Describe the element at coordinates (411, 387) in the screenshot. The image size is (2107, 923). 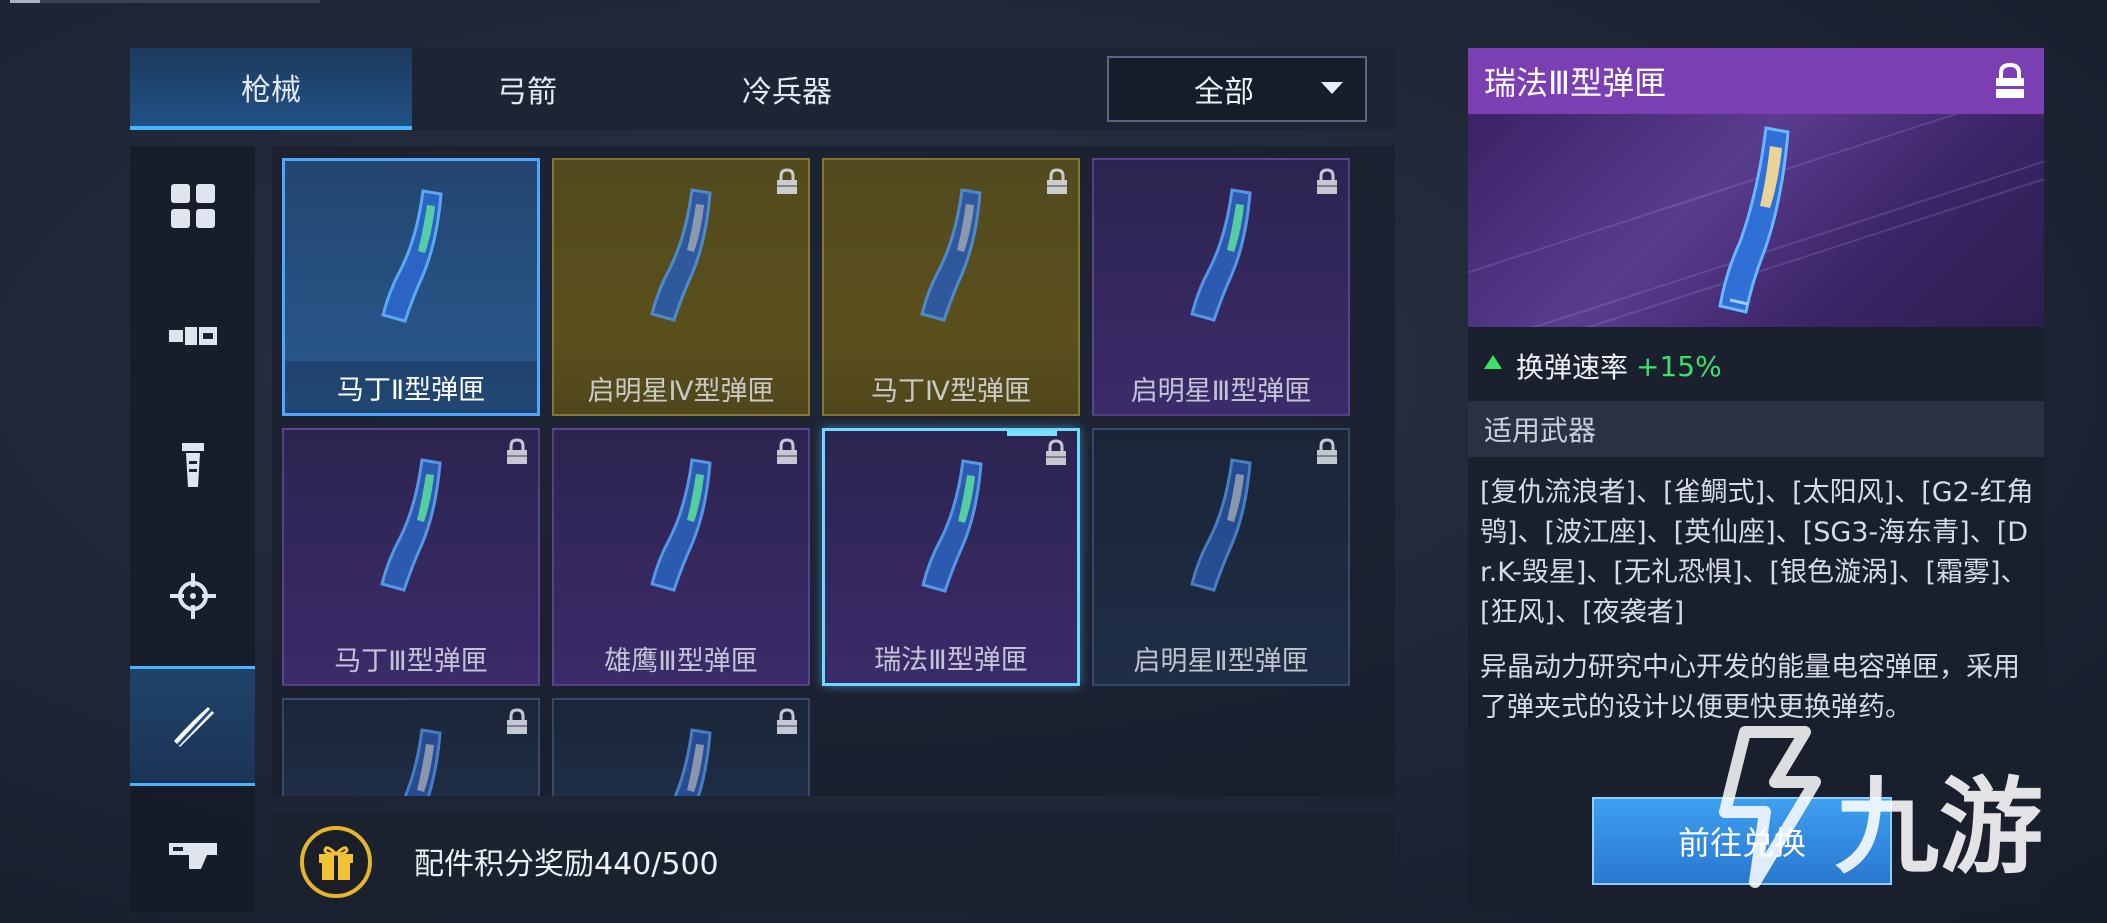
I see `item-name: 马丁Ⅱ型弹匣` at that location.